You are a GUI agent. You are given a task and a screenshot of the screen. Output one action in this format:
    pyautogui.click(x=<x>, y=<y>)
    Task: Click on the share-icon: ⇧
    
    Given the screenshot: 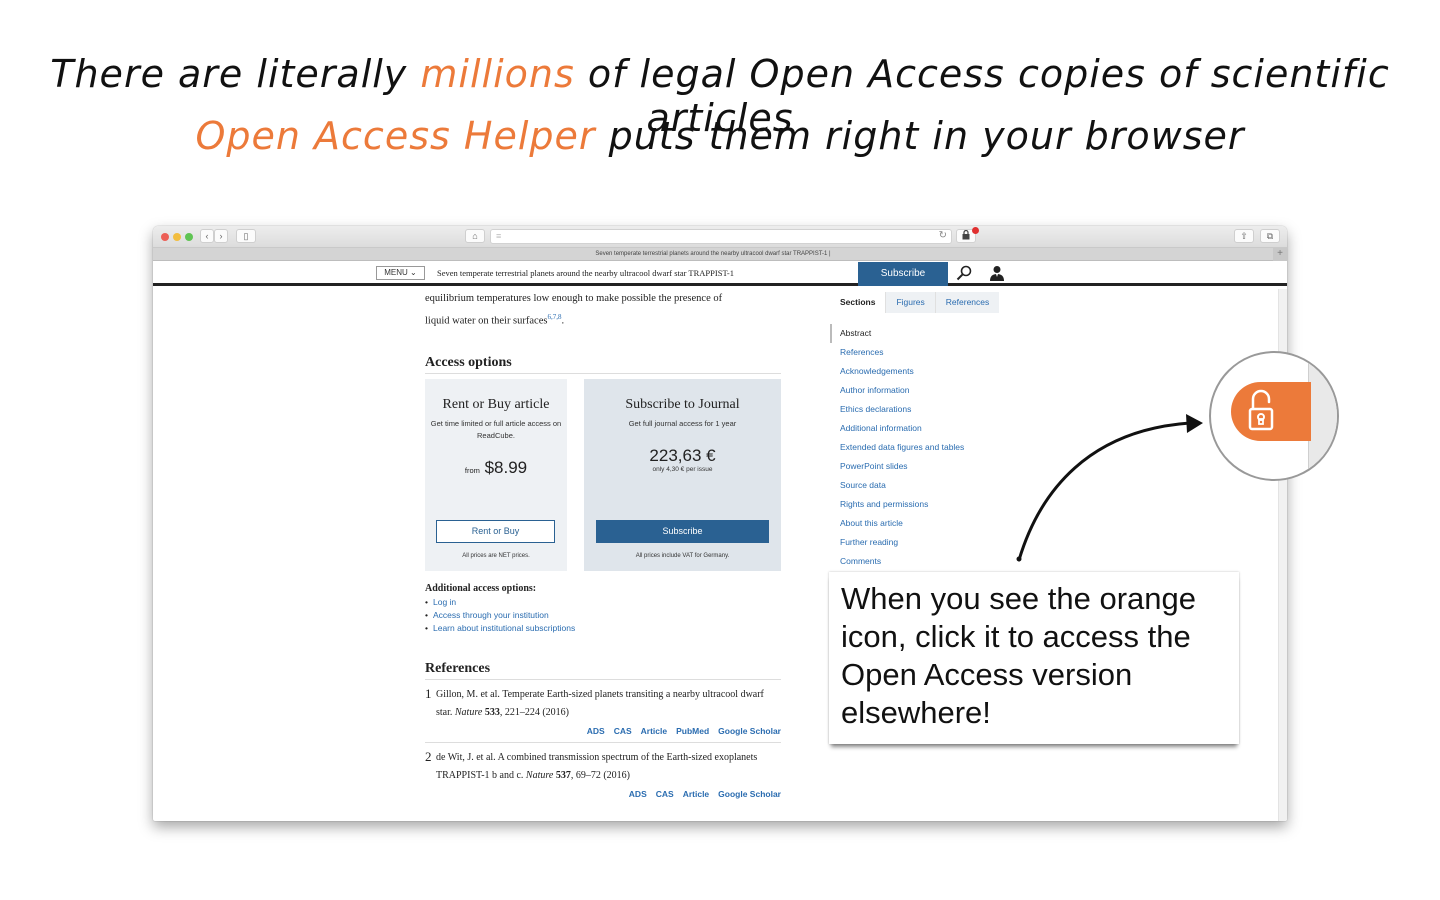 What is the action you would take?
    pyautogui.click(x=1244, y=236)
    